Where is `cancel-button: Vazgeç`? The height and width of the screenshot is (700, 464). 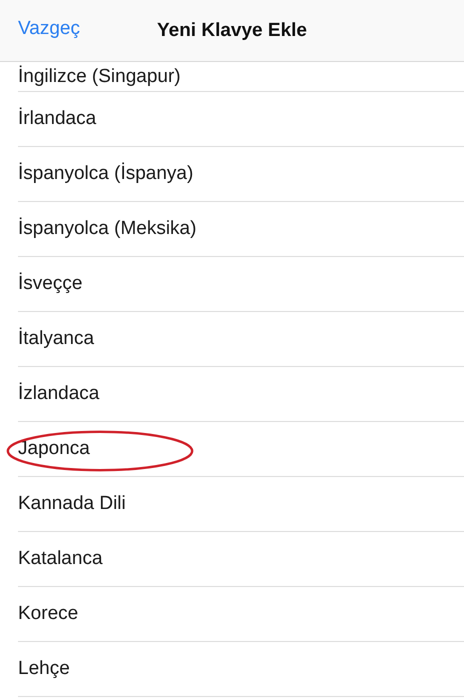
cancel-button: Vazgeç is located at coordinates (49, 29).